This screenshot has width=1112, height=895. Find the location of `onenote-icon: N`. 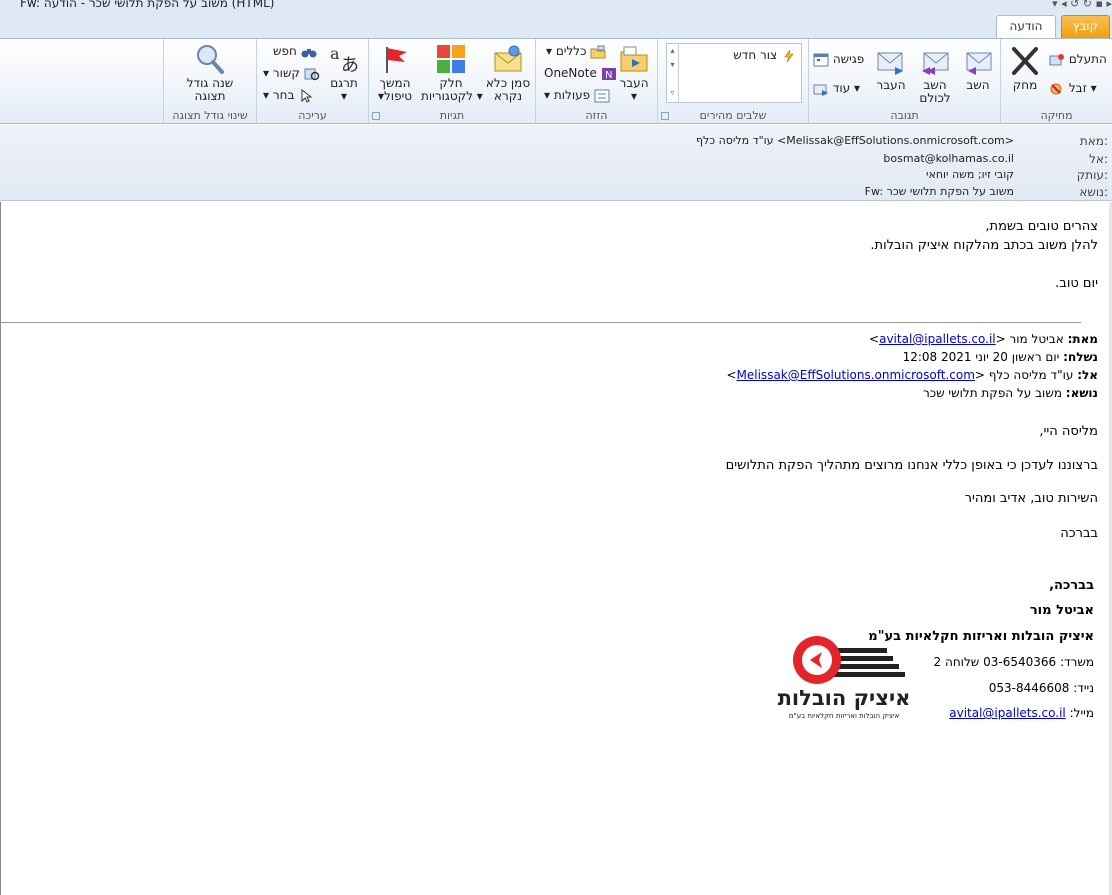

onenote-icon: N is located at coordinates (609, 74).